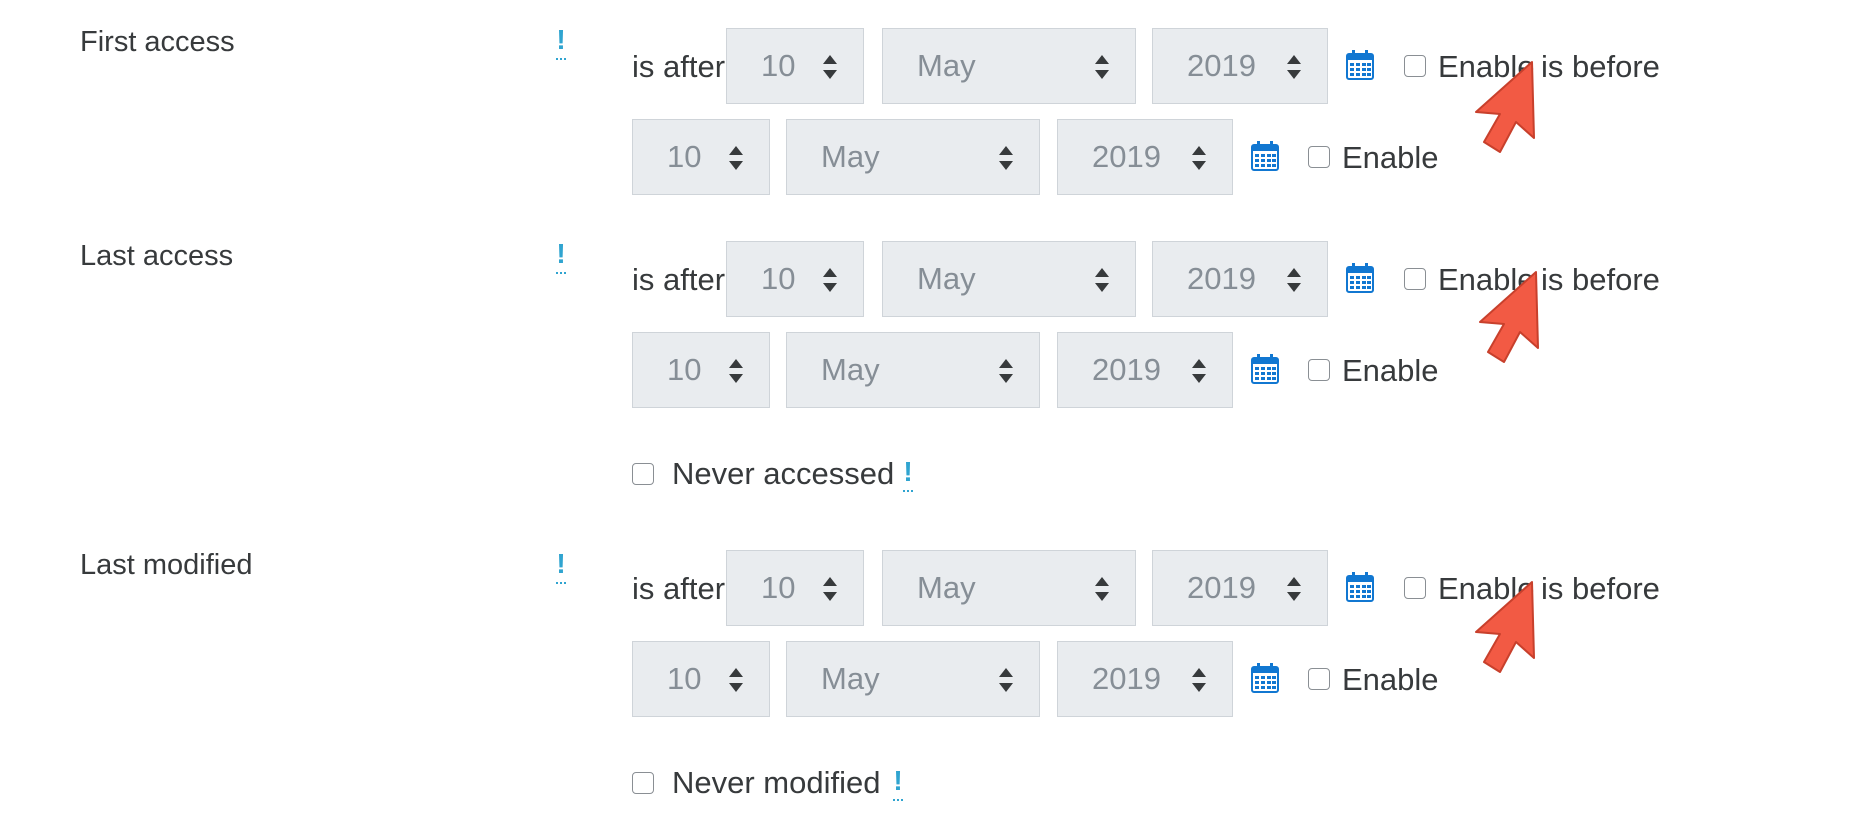 Image resolution: width=1854 pixels, height=838 pixels. I want to click on never-accessed-label: Never accessed, so click(783, 473).